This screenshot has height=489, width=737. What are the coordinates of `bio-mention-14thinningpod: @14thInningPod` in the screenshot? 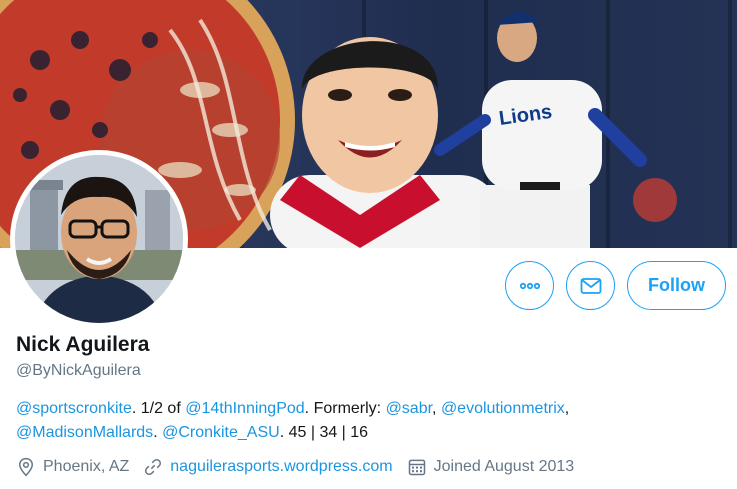 It's located at (244, 408).